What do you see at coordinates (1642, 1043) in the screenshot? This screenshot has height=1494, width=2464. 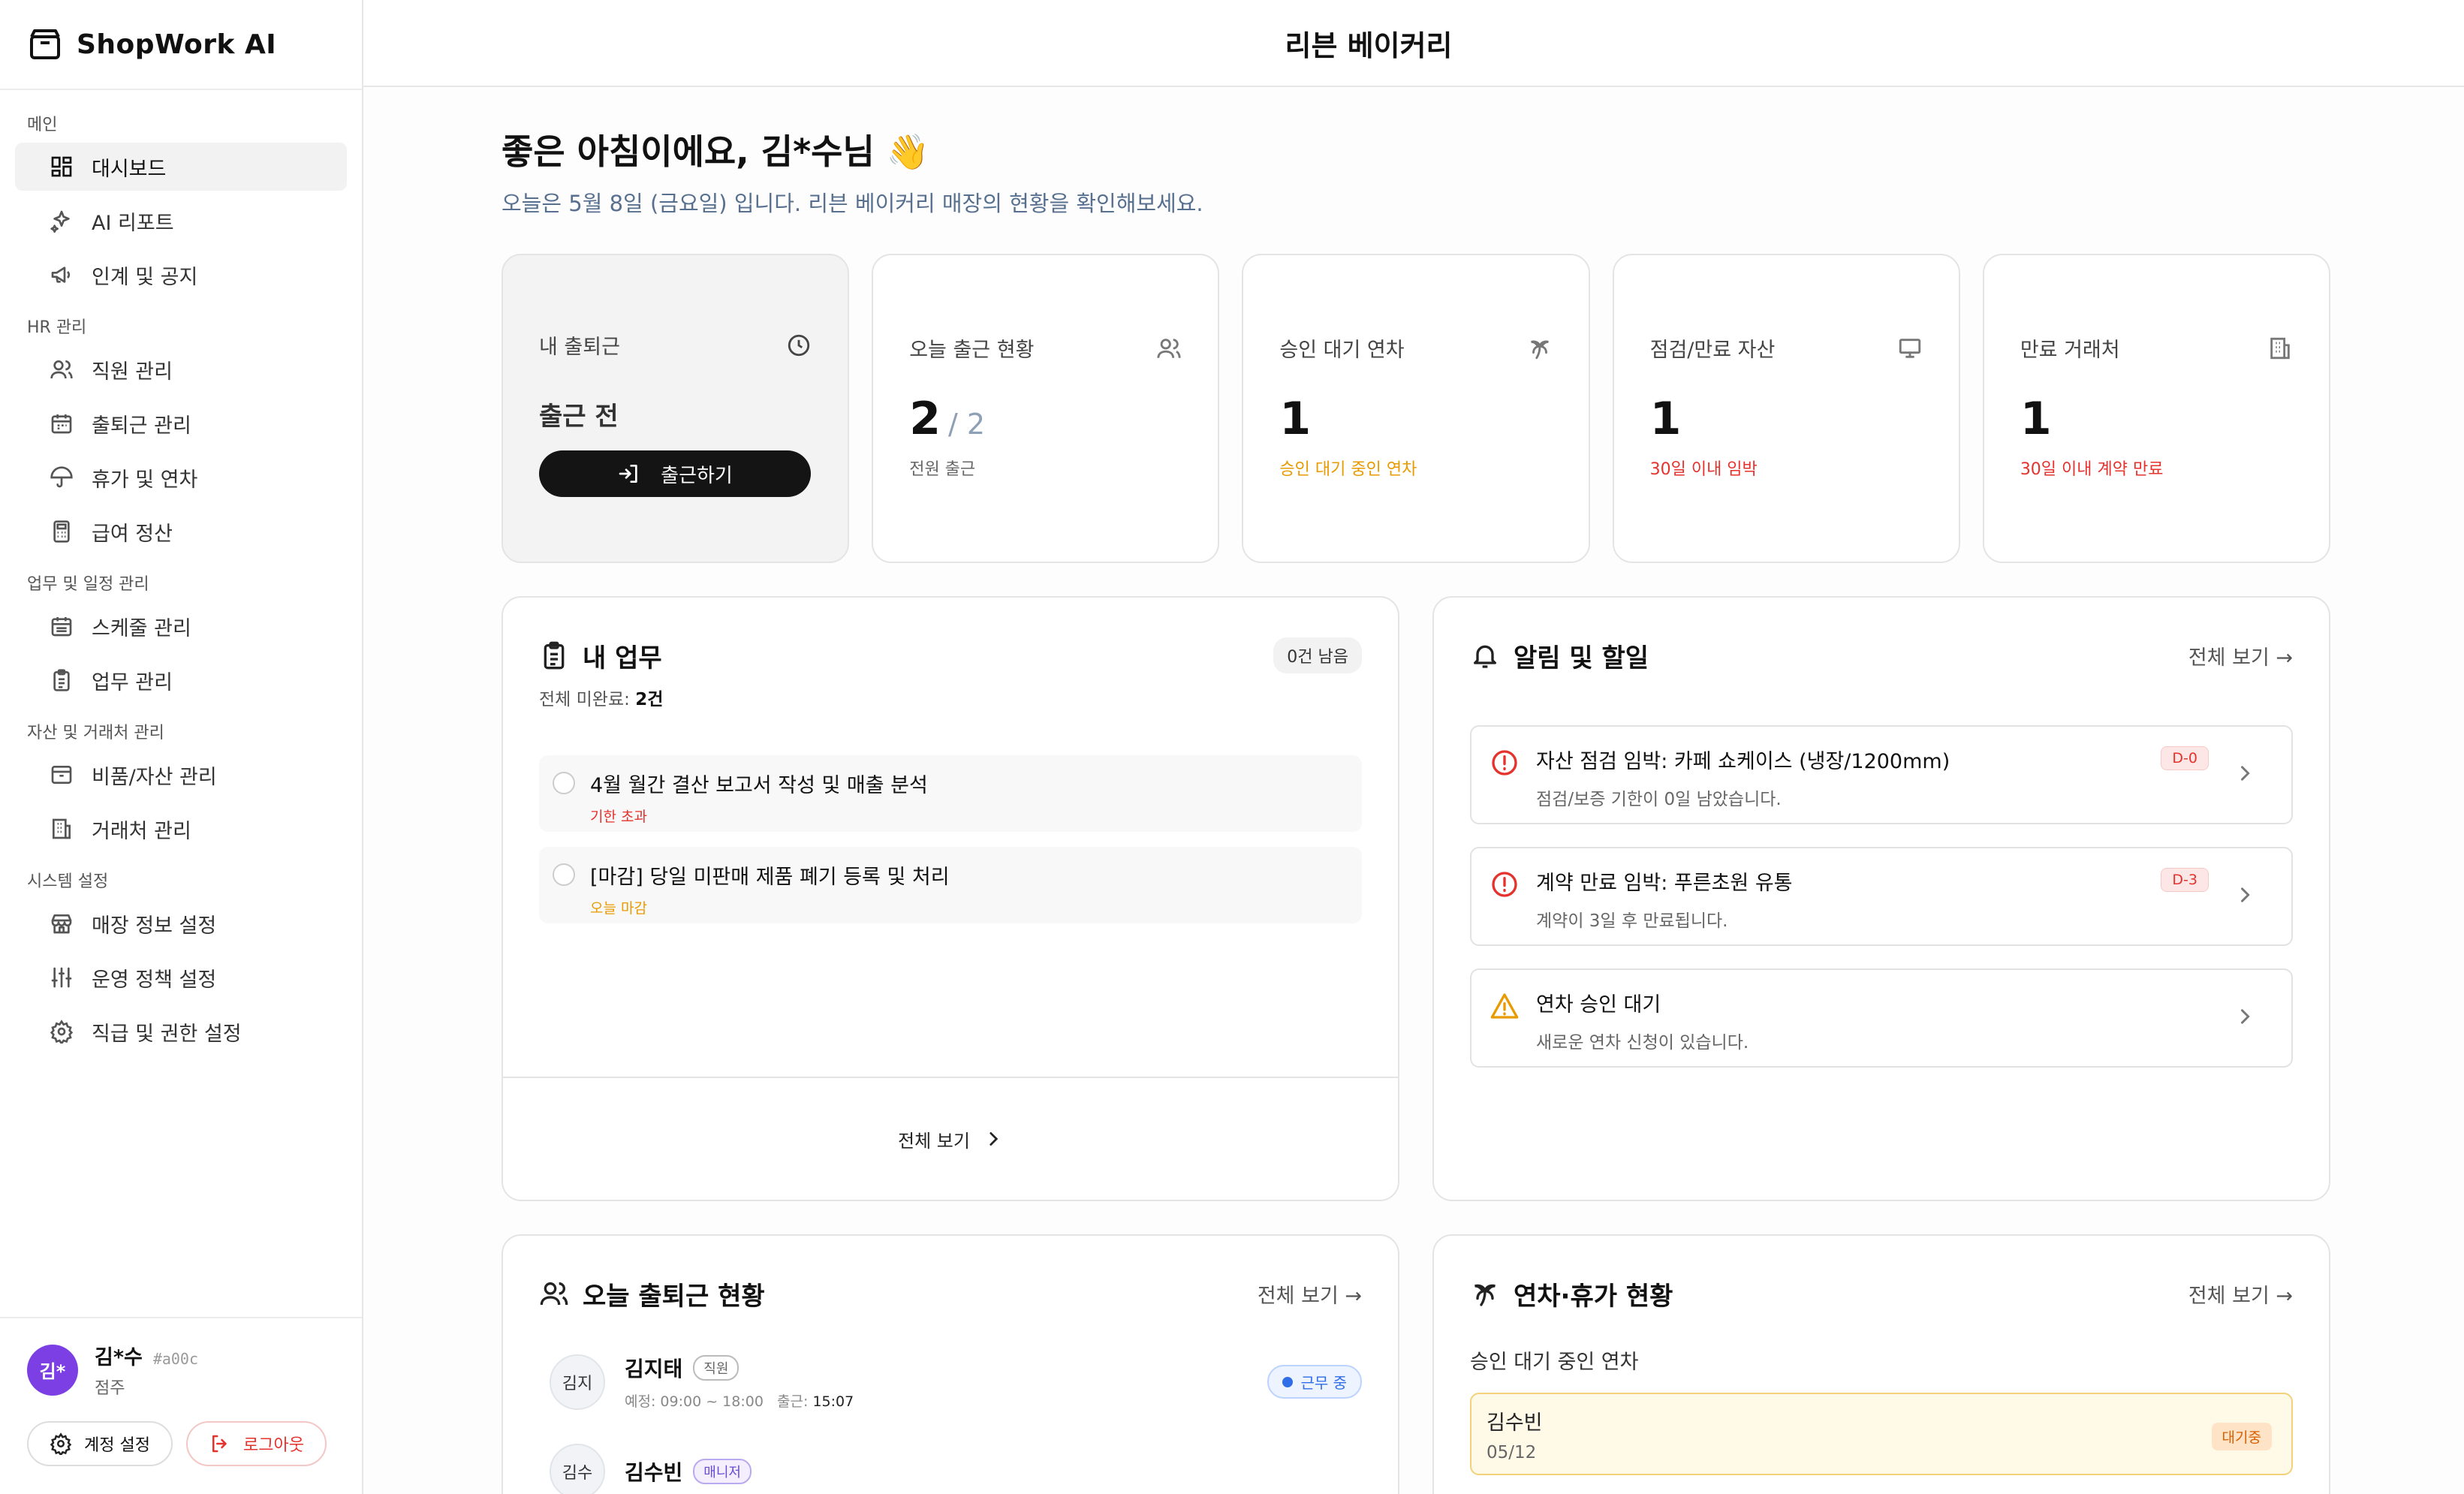 I see `alert-desc: 새로운 연차 신청이 있습니다.` at bounding box center [1642, 1043].